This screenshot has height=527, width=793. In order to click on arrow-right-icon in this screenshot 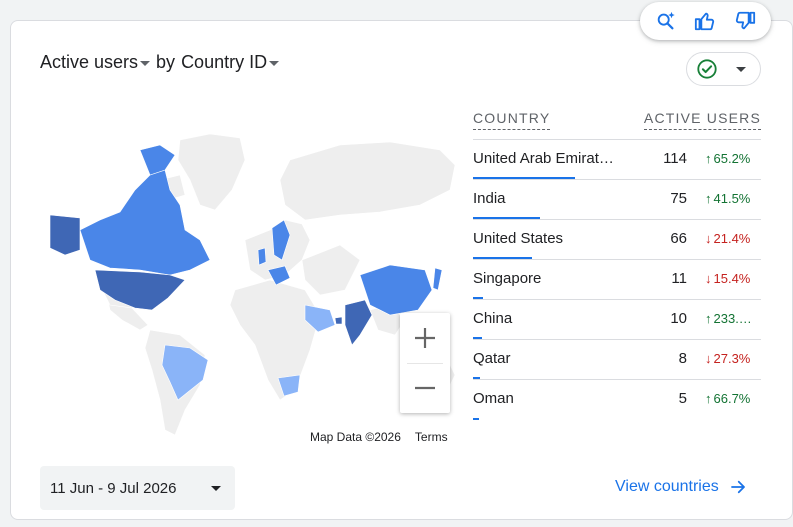, I will do `click(737, 487)`.